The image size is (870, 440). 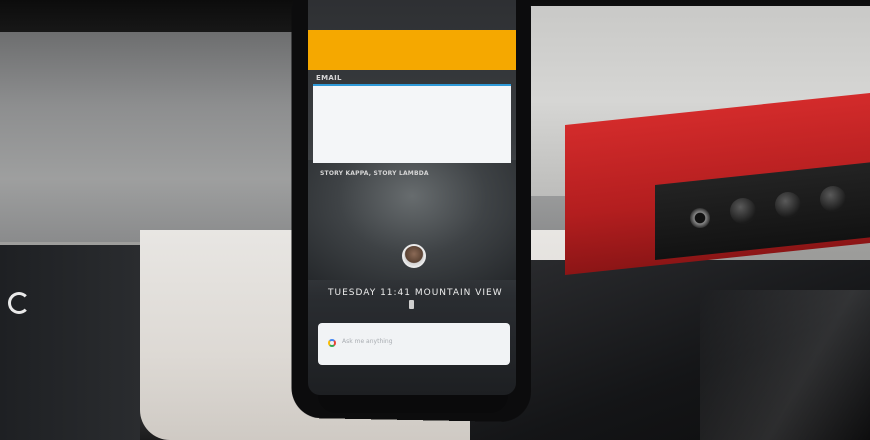 What do you see at coordinates (414, 344) in the screenshot?
I see `search-bar: Ask me anything` at bounding box center [414, 344].